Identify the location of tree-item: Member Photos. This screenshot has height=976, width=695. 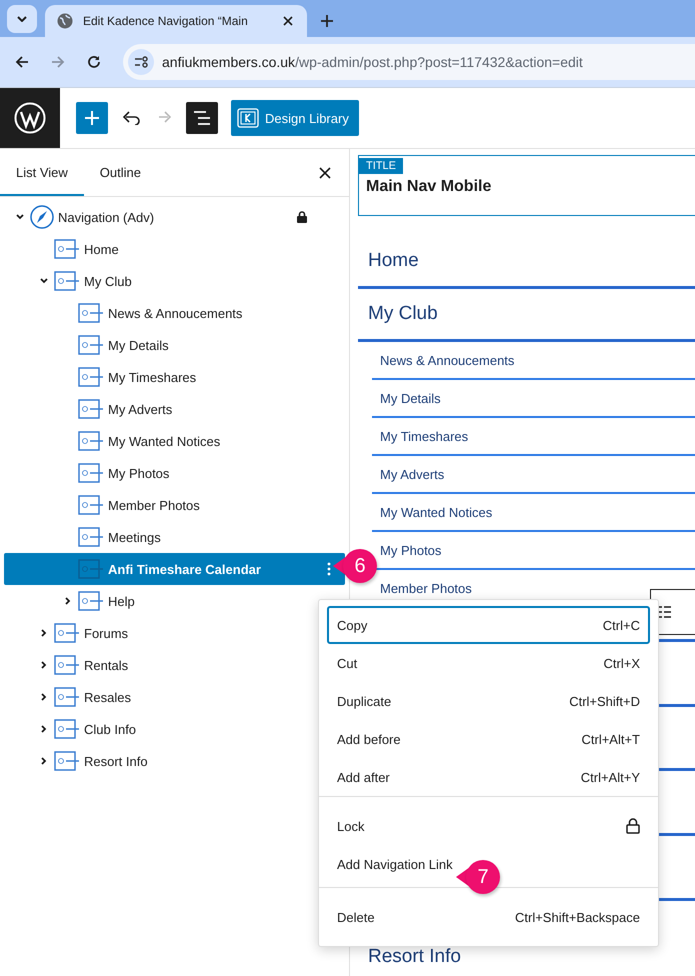
(106, 505).